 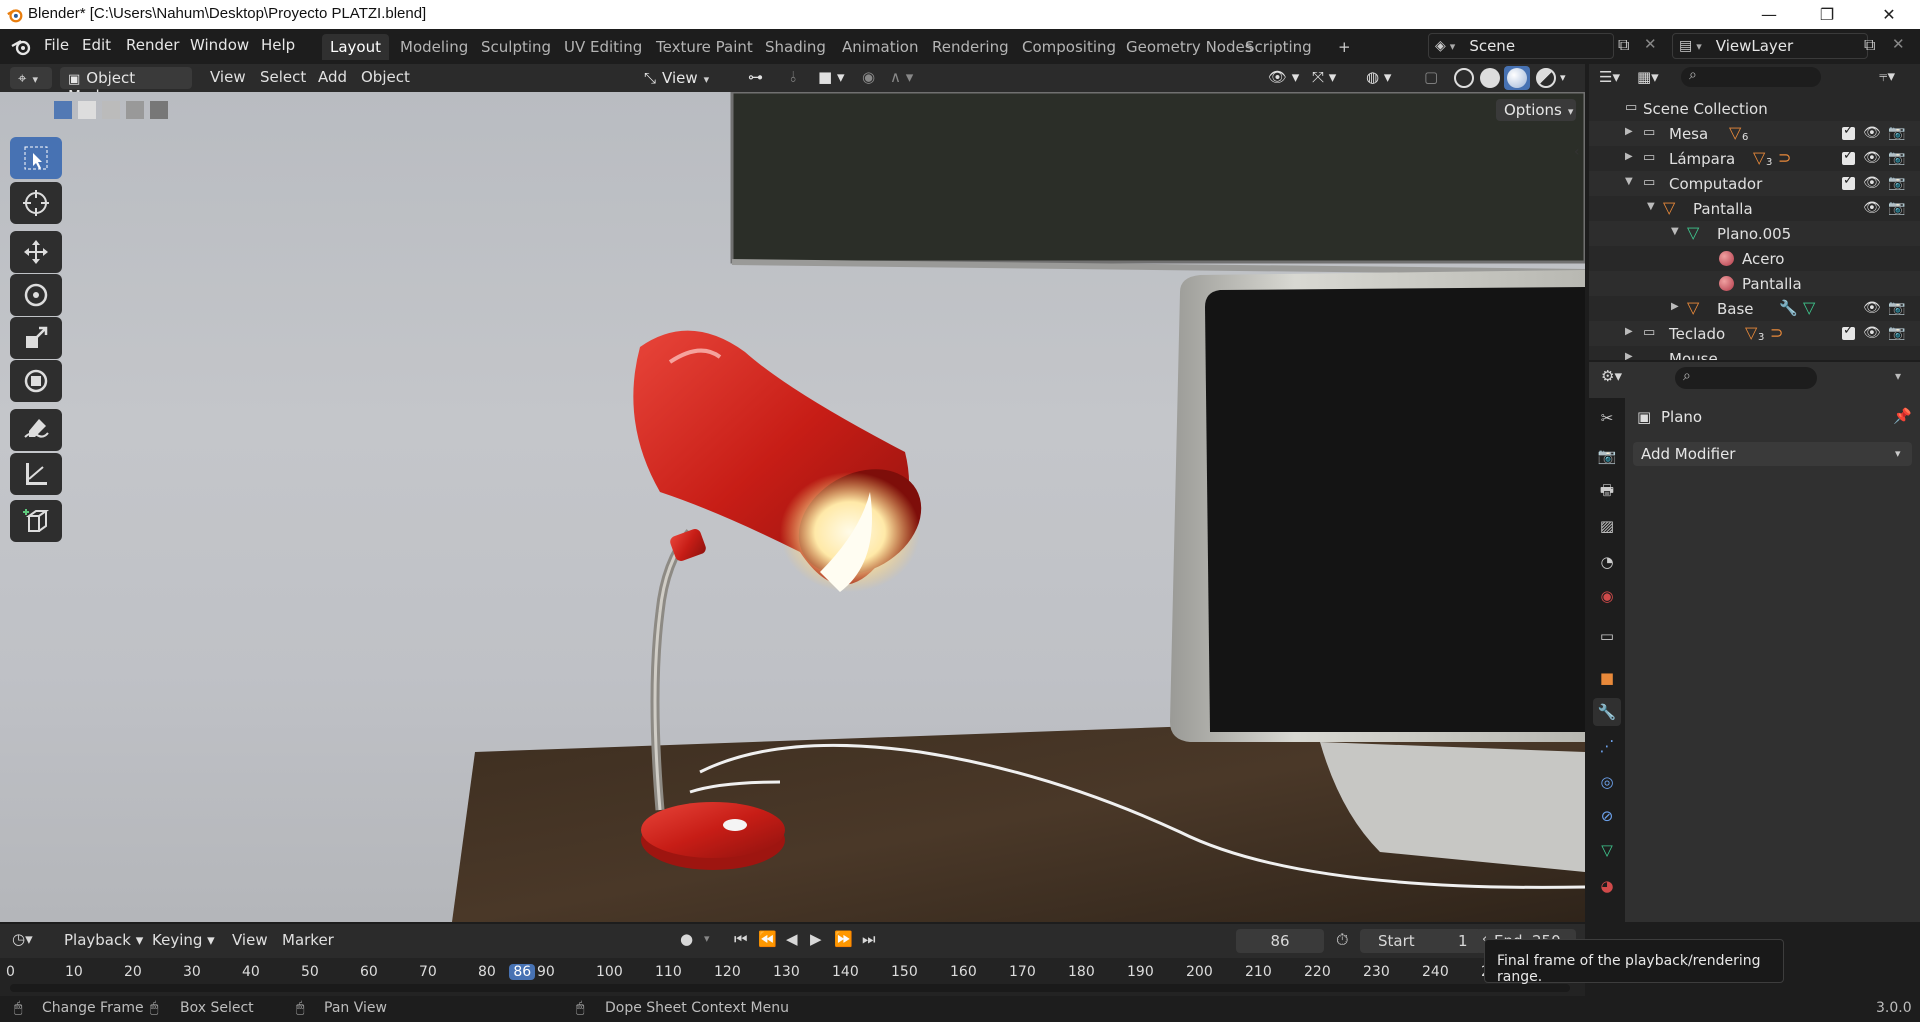 What do you see at coordinates (1378, 77) in the screenshot?
I see `overlays-icon: ◍ ▾` at bounding box center [1378, 77].